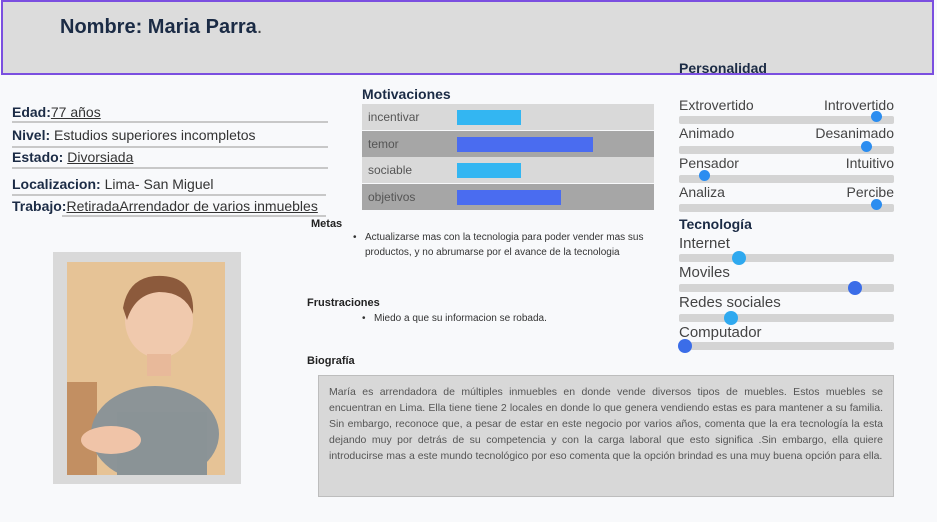  Describe the element at coordinates (720, 332) in the screenshot. I see `tecnologia-label: Computador` at that location.